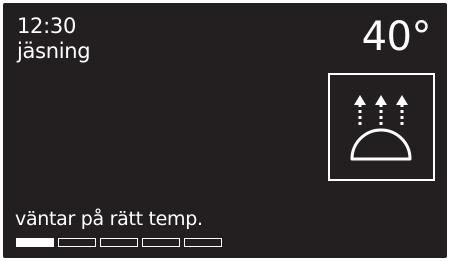 This screenshot has width=450, height=261. I want to click on temperature-readout: 40°, so click(396, 37).